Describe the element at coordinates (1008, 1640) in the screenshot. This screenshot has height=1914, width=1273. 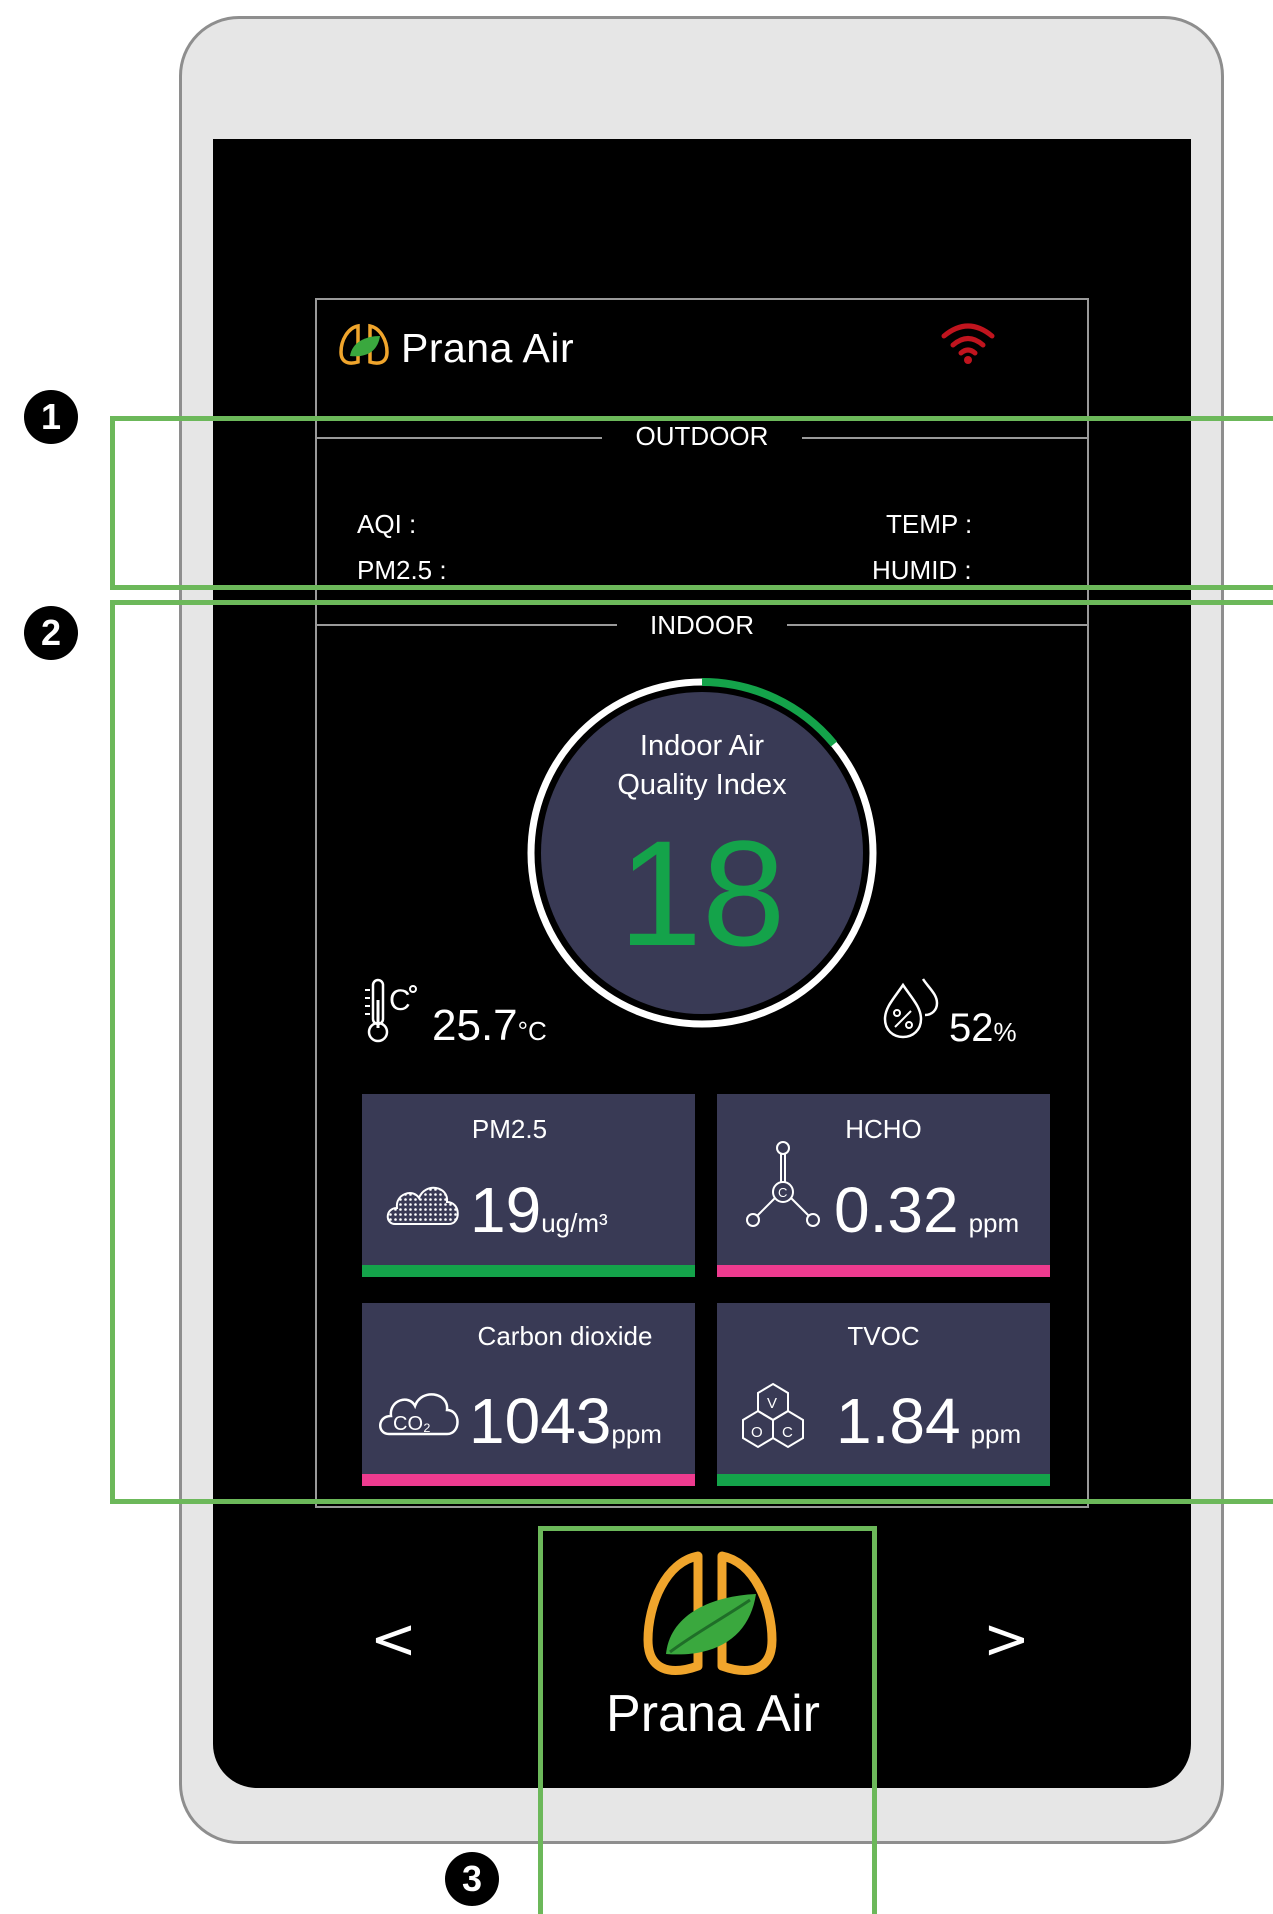
I see `next-arrow-button: >` at that location.